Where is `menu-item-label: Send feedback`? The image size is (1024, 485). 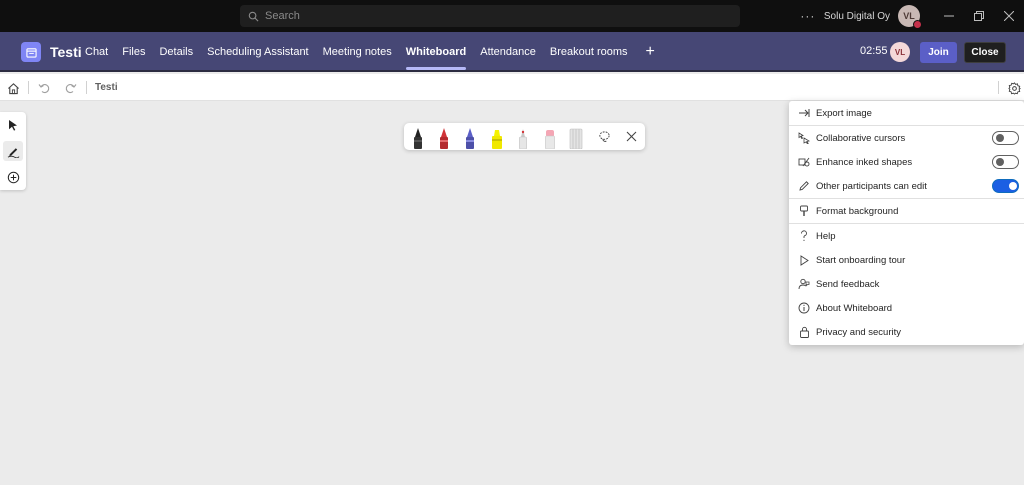
menu-item-label: Send feedback is located at coordinates (848, 284).